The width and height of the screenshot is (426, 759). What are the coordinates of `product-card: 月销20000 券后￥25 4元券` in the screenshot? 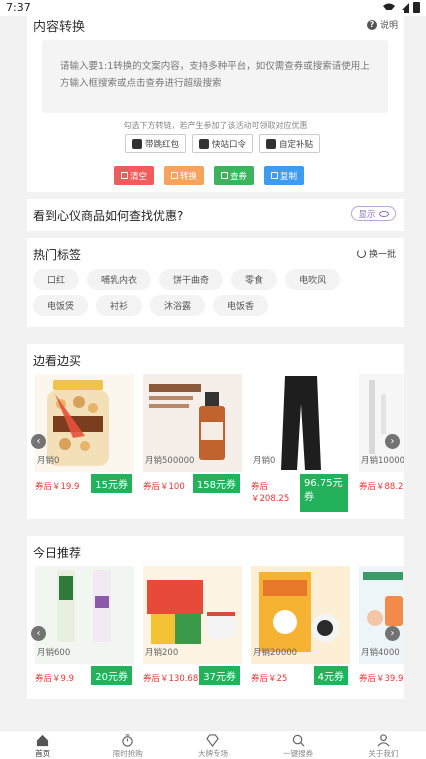 It's located at (300, 625).